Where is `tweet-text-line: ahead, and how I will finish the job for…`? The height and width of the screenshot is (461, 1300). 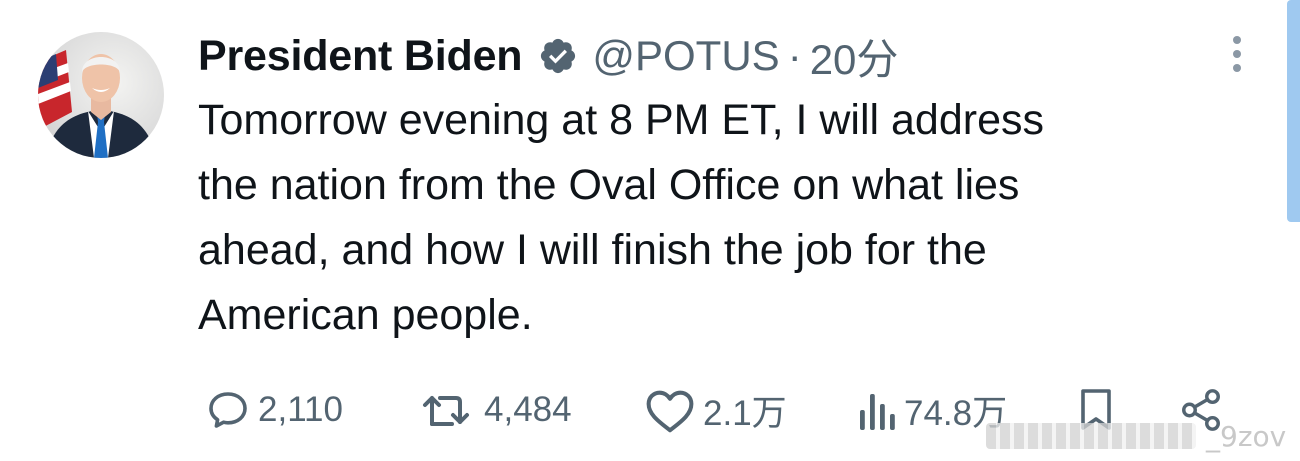 tweet-text-line: ahead, and how I will finish the job for… is located at coordinates (592, 250).